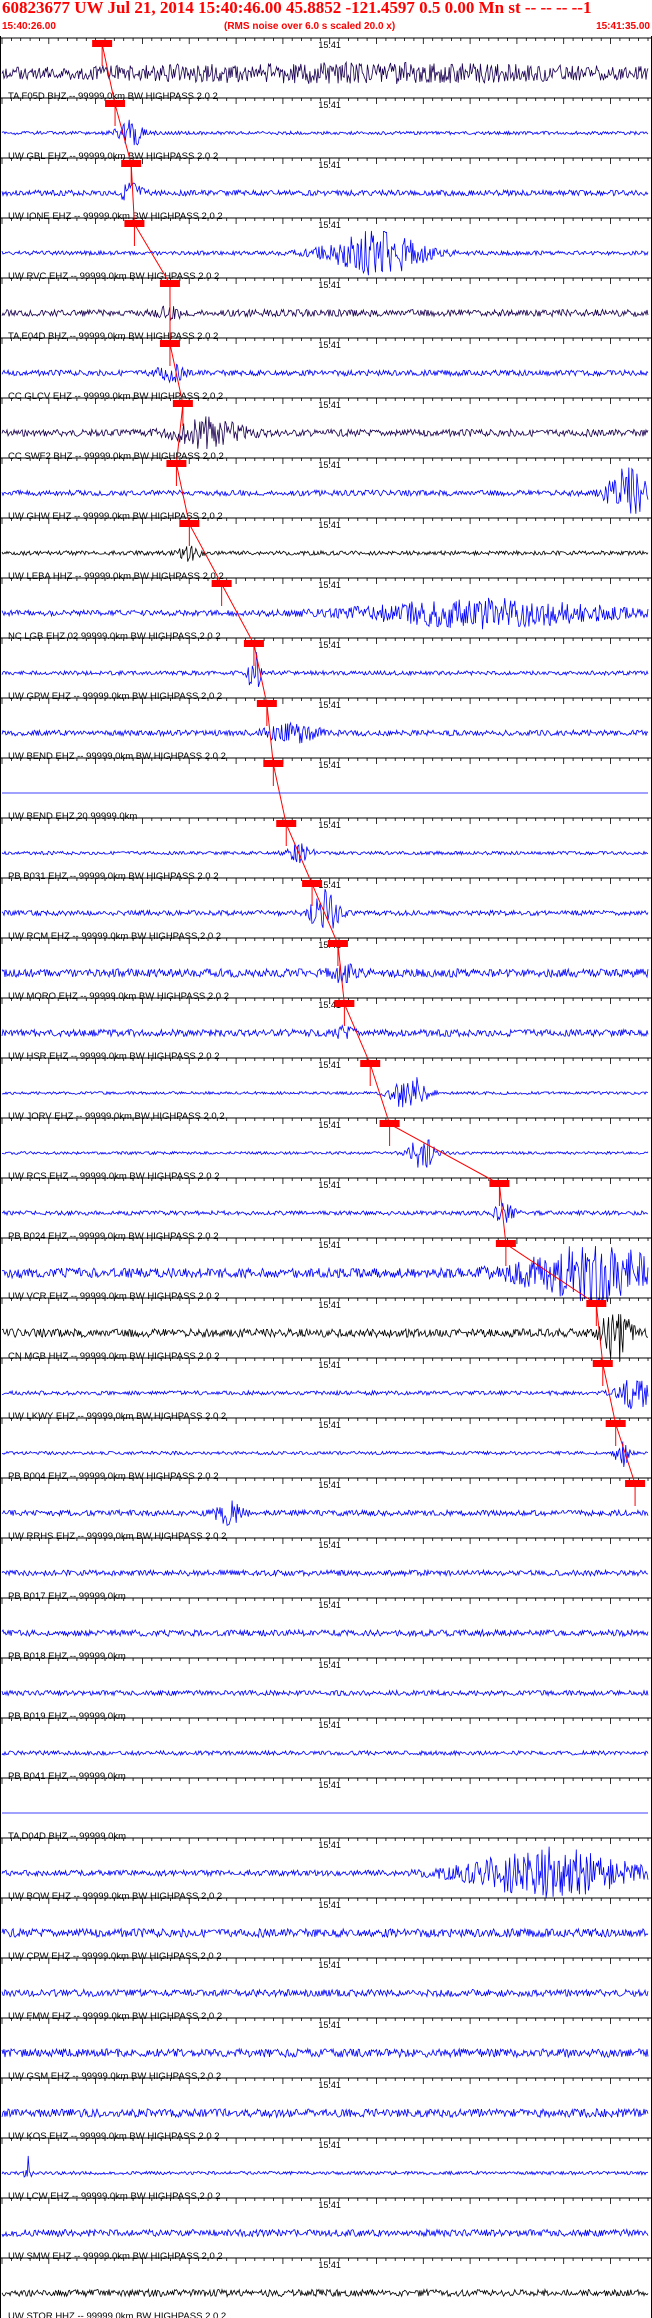 The image size is (652, 2318). What do you see at coordinates (72, 816) in the screenshot?
I see `station-label: UW BEND EHZ 20 99999.0km` at bounding box center [72, 816].